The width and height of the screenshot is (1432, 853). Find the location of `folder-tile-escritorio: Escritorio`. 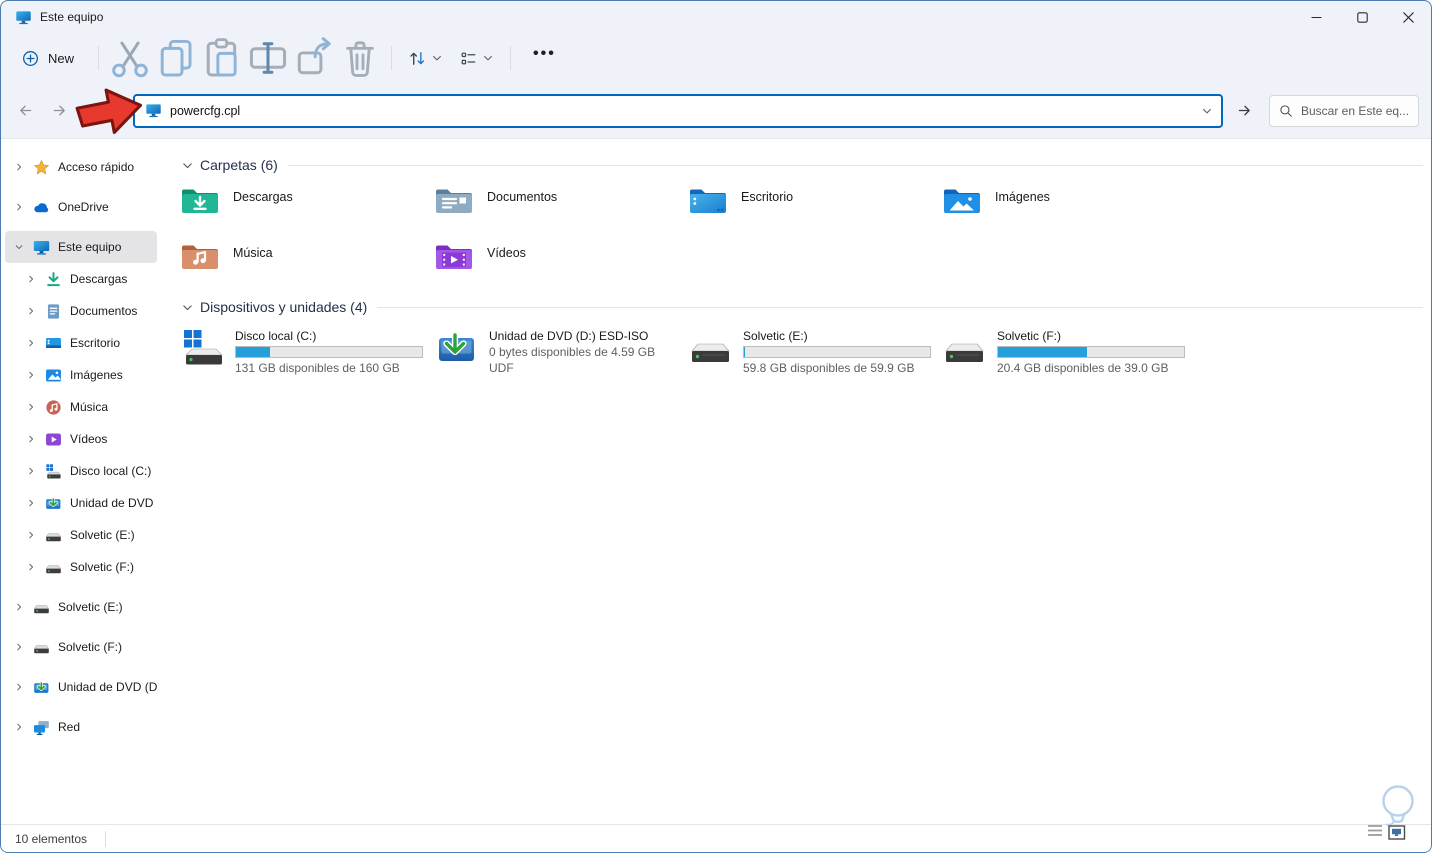

folder-tile-escritorio: Escritorio is located at coordinates (816, 209).